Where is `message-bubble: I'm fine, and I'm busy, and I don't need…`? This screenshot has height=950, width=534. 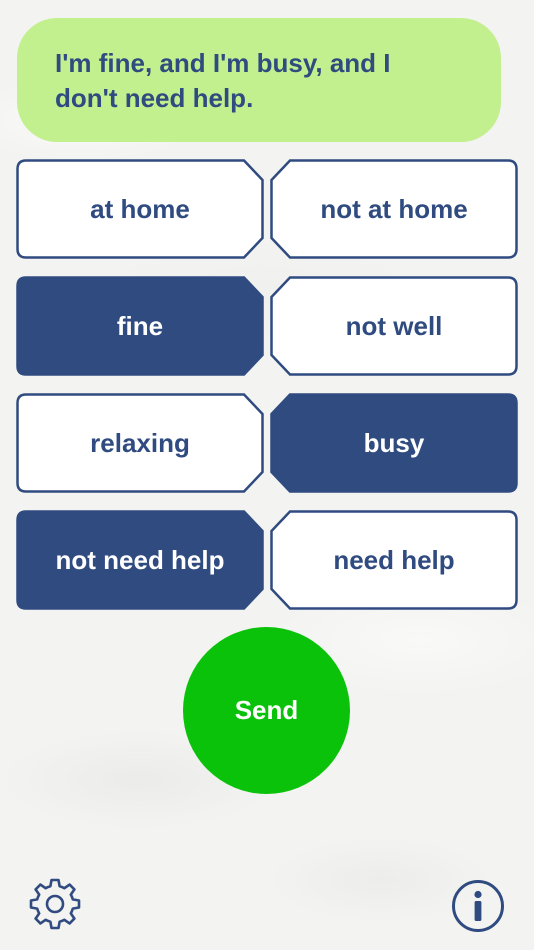
message-bubble: I'm fine, and I'm busy, and I don't need… is located at coordinates (259, 80).